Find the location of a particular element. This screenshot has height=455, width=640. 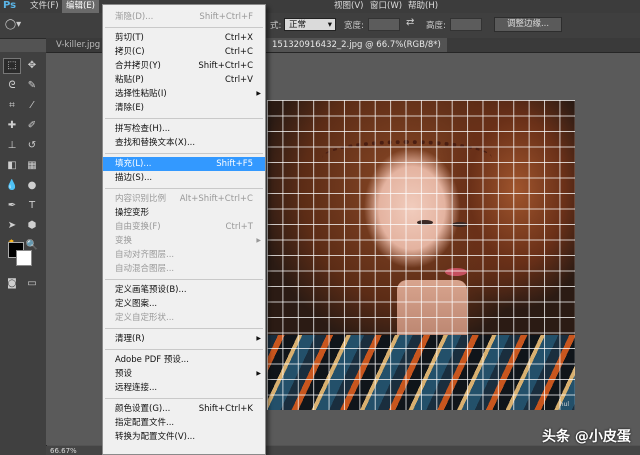

blur-tool-icon: 💧 is located at coordinates (12, 186).